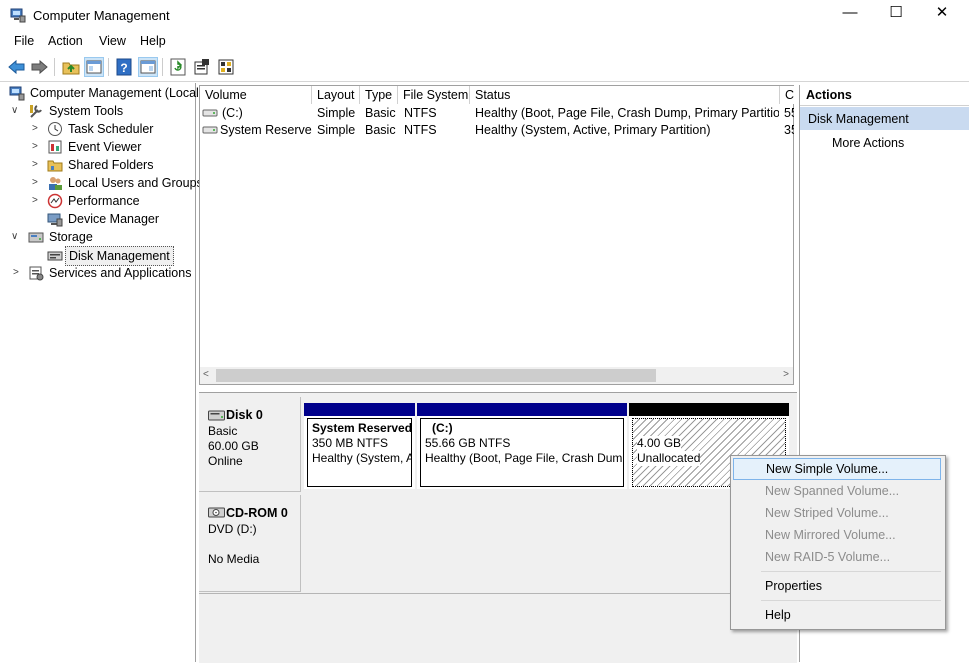 The width and height of the screenshot is (969, 663). Describe the element at coordinates (362, 458) in the screenshot. I see `partition-status: Healthy (System, A` at that location.